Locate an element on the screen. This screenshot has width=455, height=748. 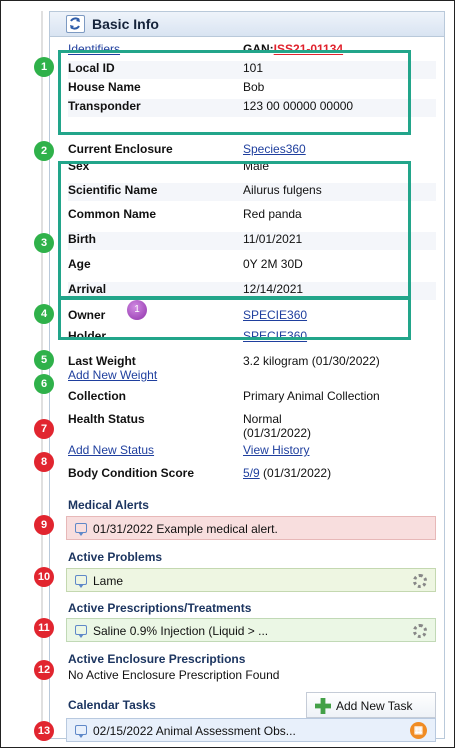
collection-label: Collection is located at coordinates (97, 396).